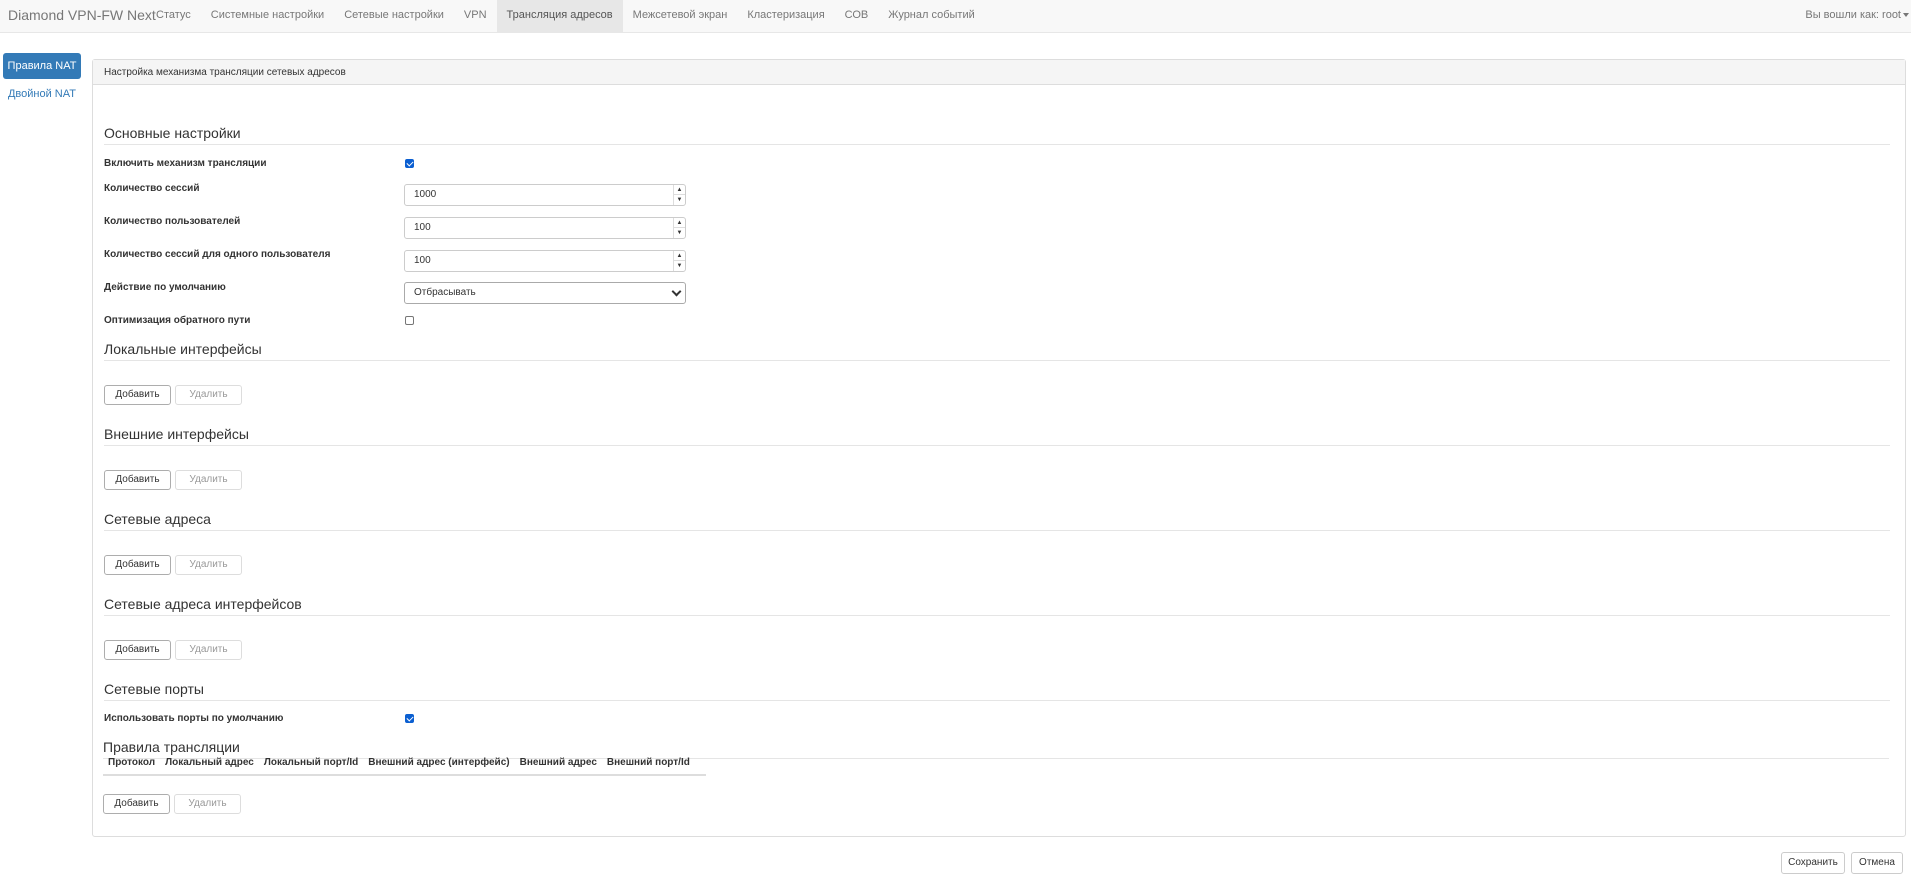 This screenshot has height=887, width=1911. Describe the element at coordinates (172, 221) in the screenshot. I see `users-label: Количество пользователей` at that location.